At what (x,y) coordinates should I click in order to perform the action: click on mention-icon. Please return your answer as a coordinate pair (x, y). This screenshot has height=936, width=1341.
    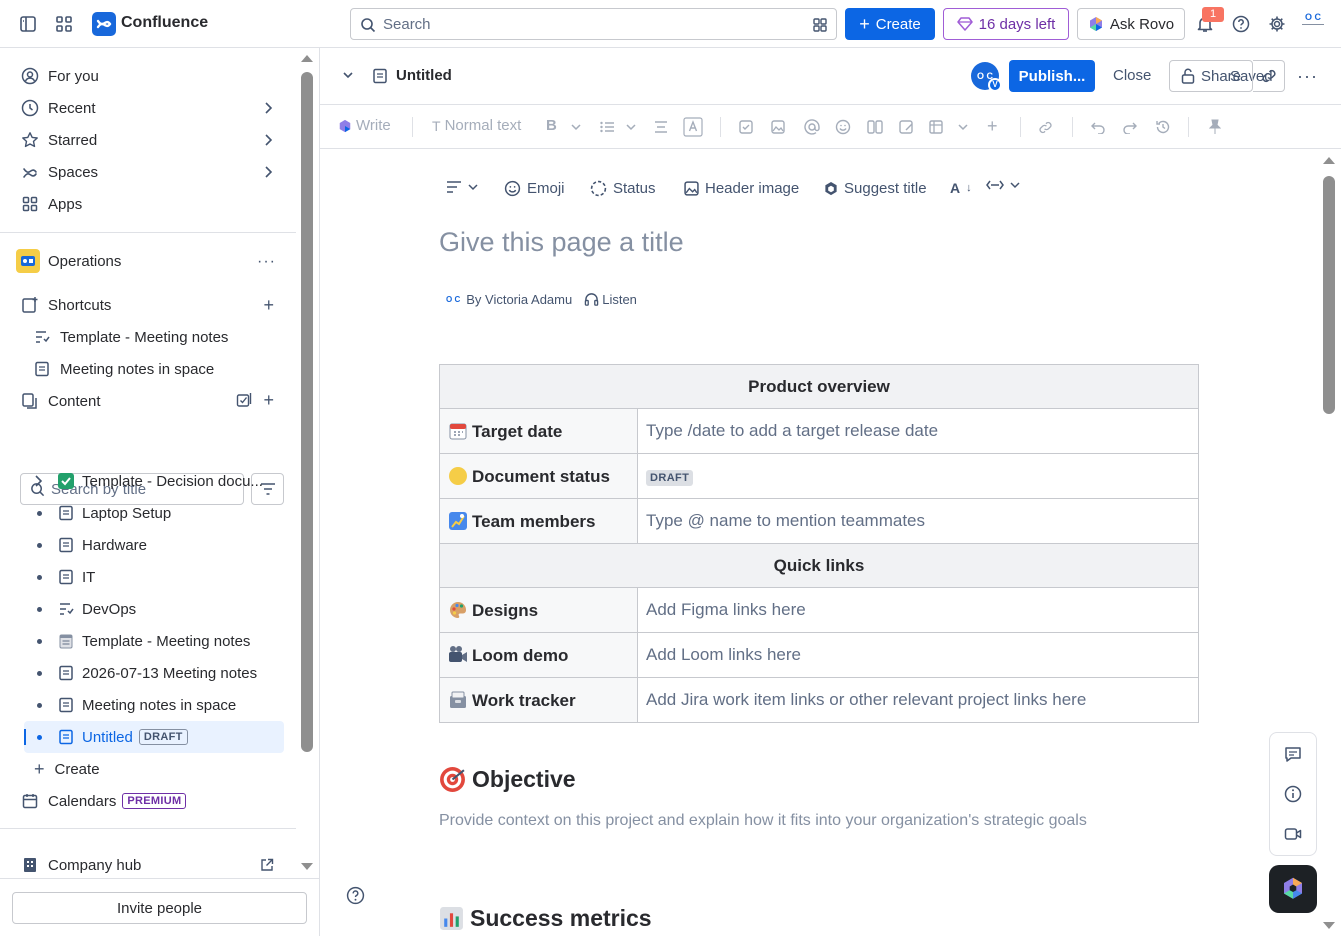
    Looking at the image, I should click on (812, 127).